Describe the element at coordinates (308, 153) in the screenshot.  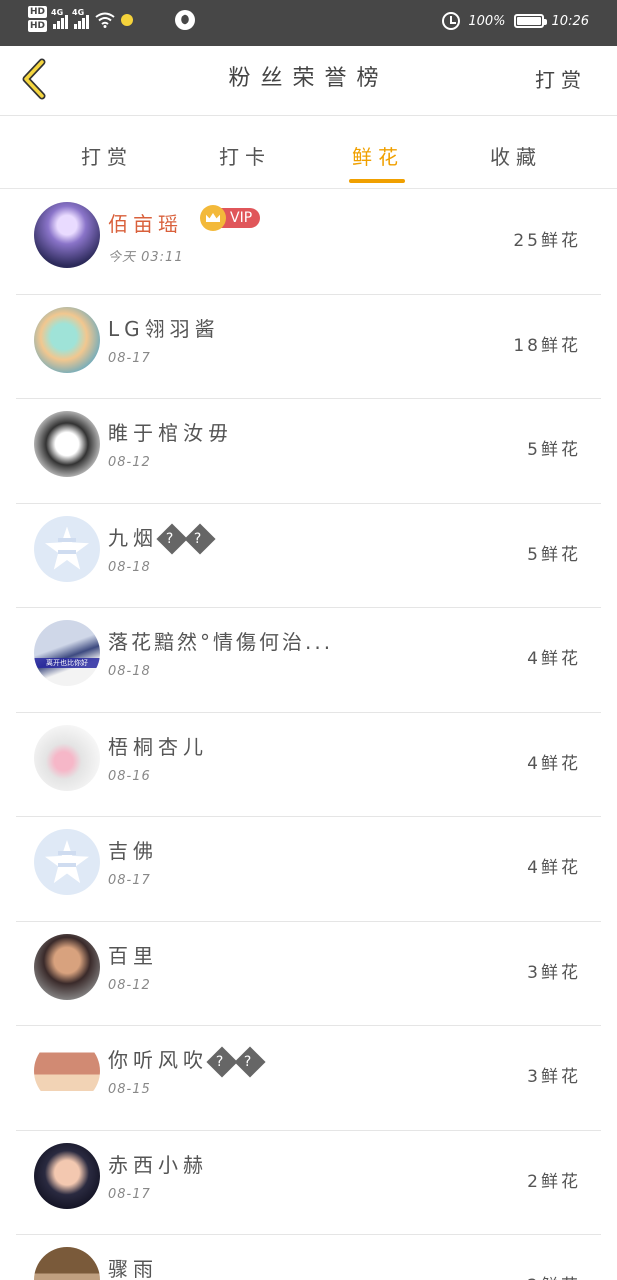
I see `tab-bar: 打赏 打卡 鲜花 收藏` at that location.